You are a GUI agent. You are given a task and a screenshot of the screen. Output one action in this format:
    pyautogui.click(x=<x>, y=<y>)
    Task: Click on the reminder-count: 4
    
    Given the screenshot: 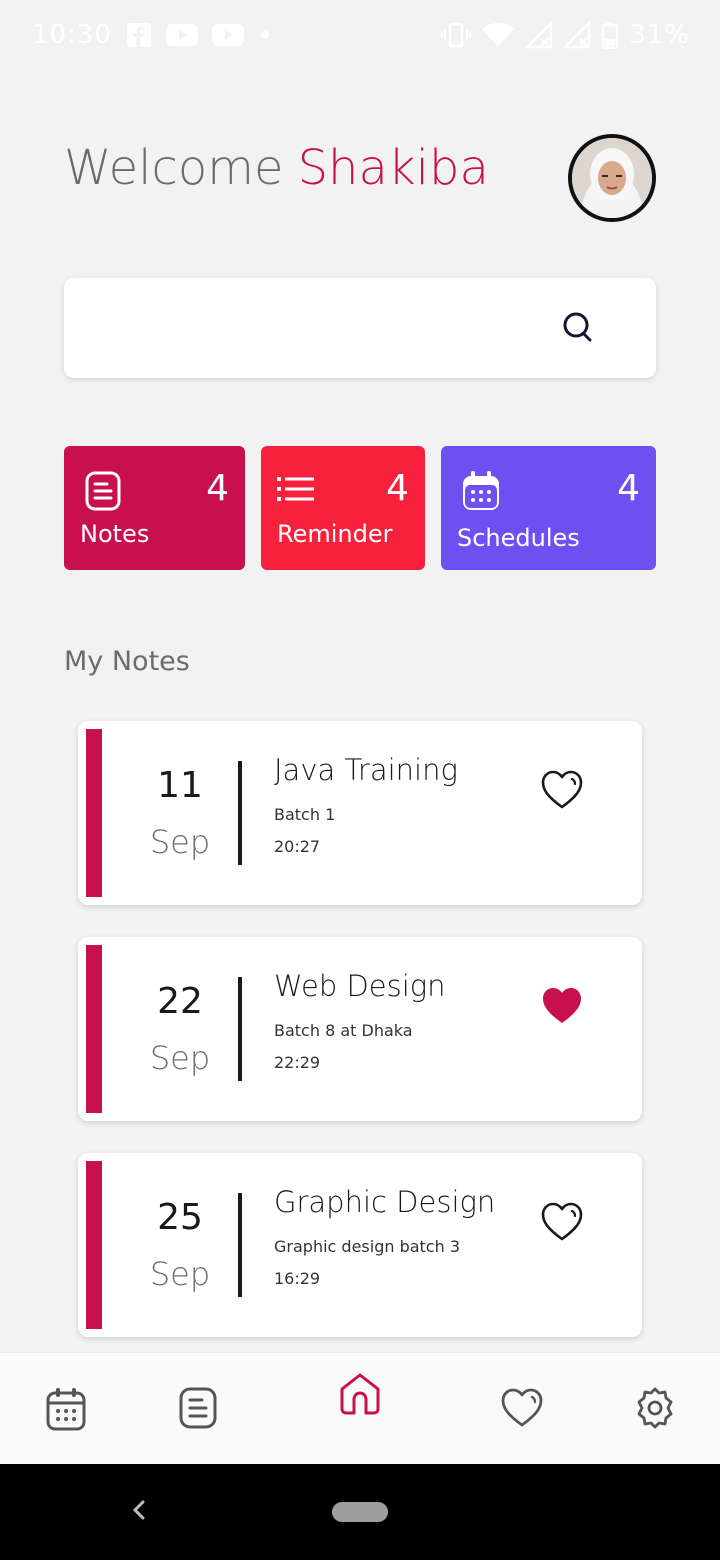 What is the action you would take?
    pyautogui.click(x=397, y=488)
    